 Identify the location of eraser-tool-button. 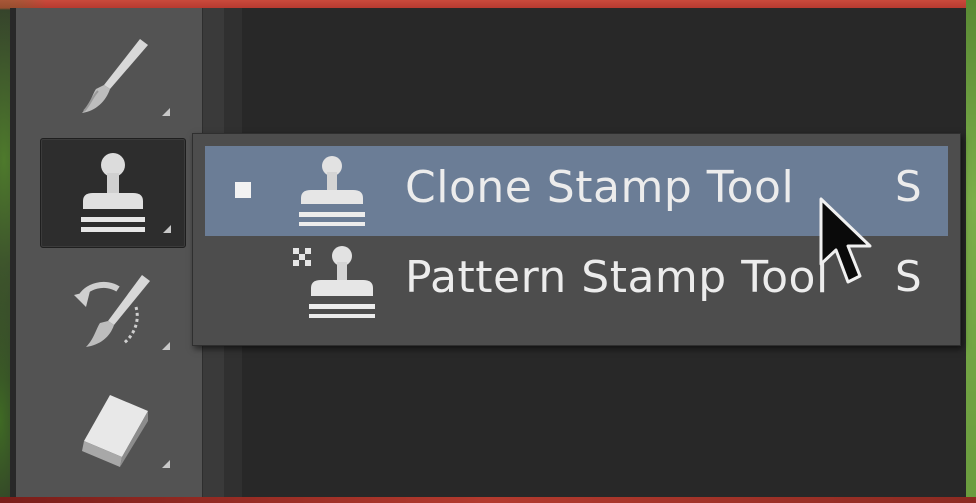
(112, 428).